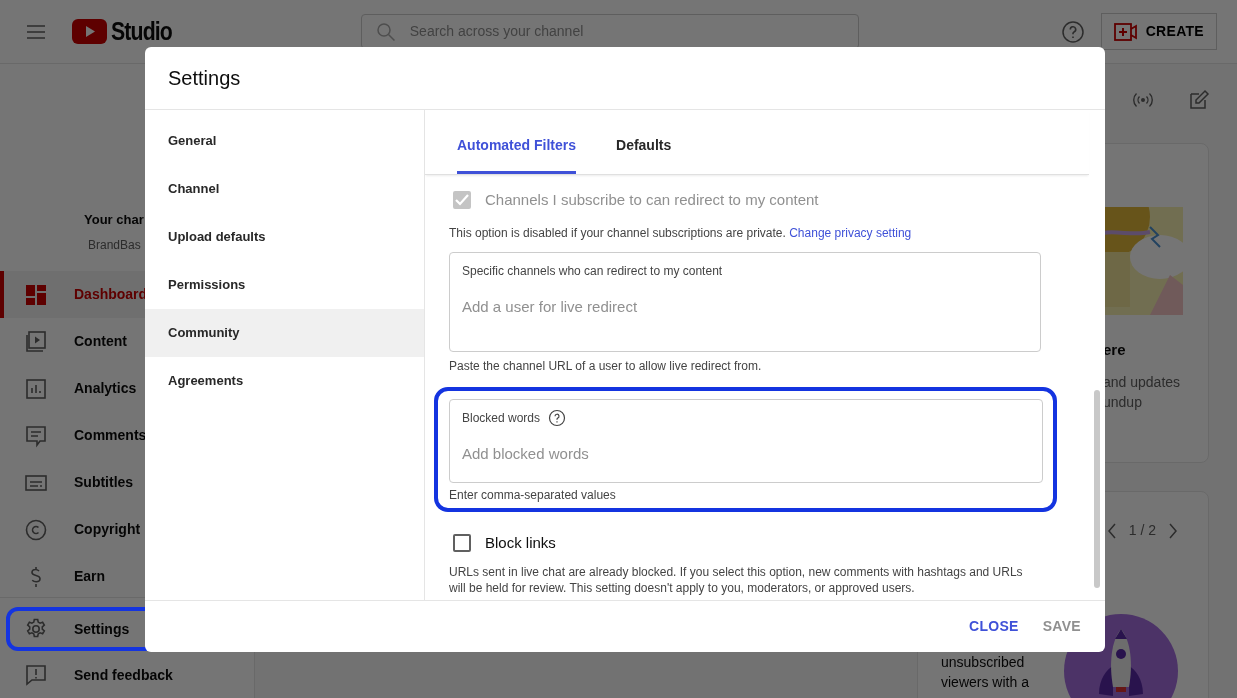  I want to click on placeholder-text: Add blocked words, so click(526, 453).